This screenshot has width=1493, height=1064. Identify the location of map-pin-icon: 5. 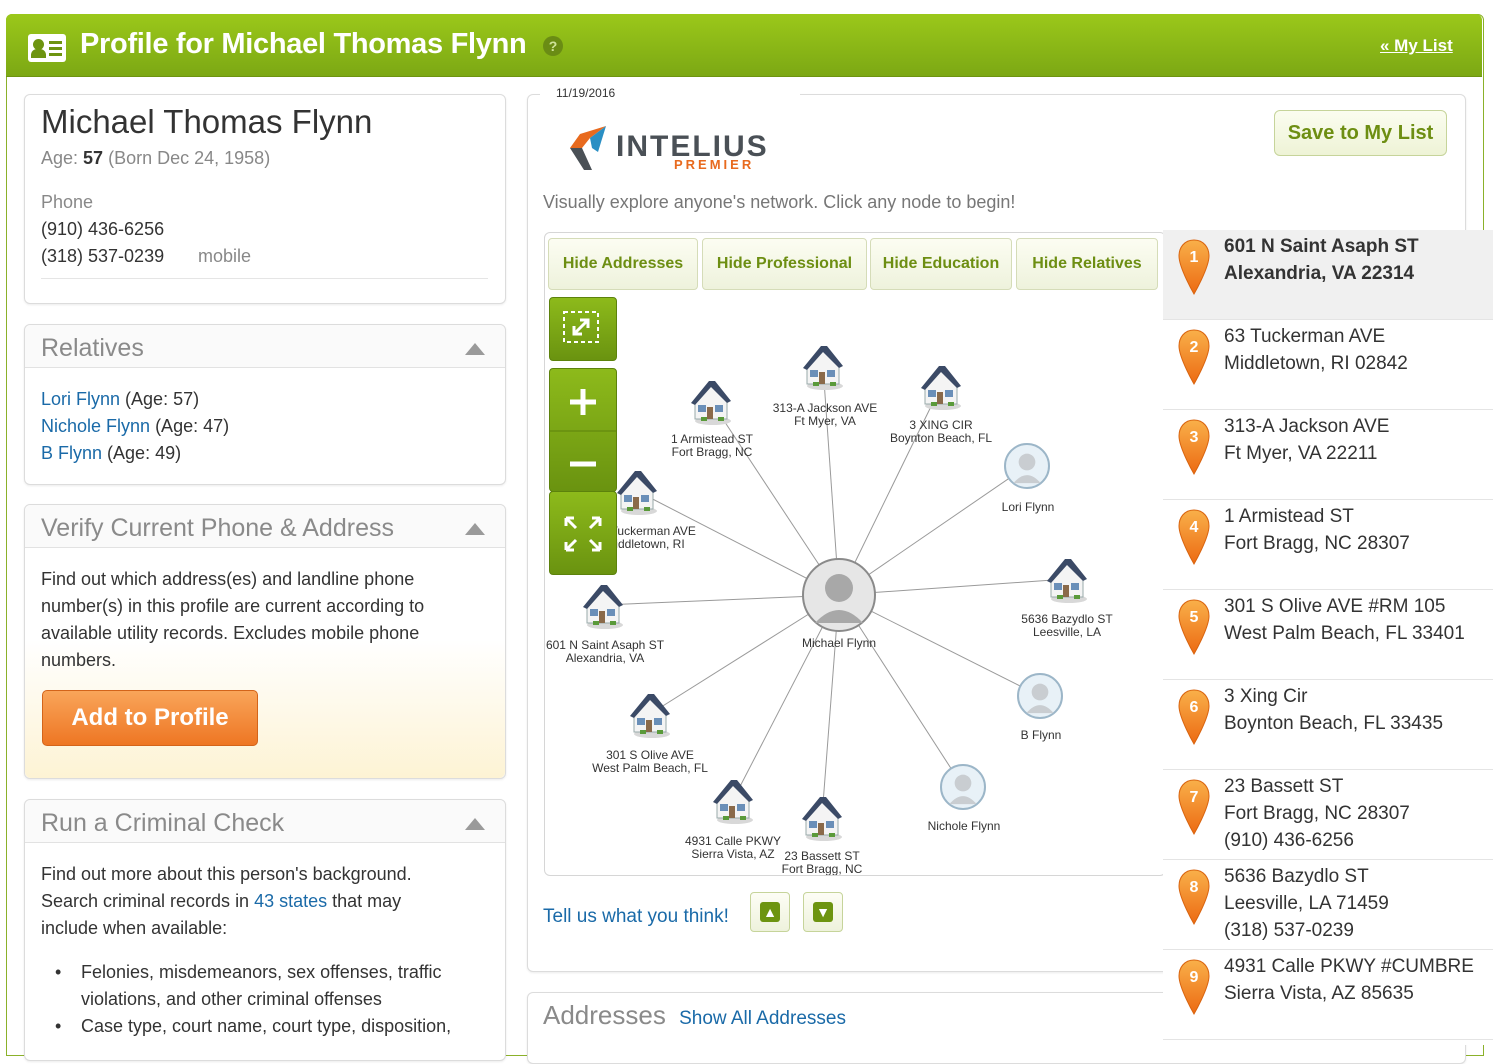
(1194, 627).